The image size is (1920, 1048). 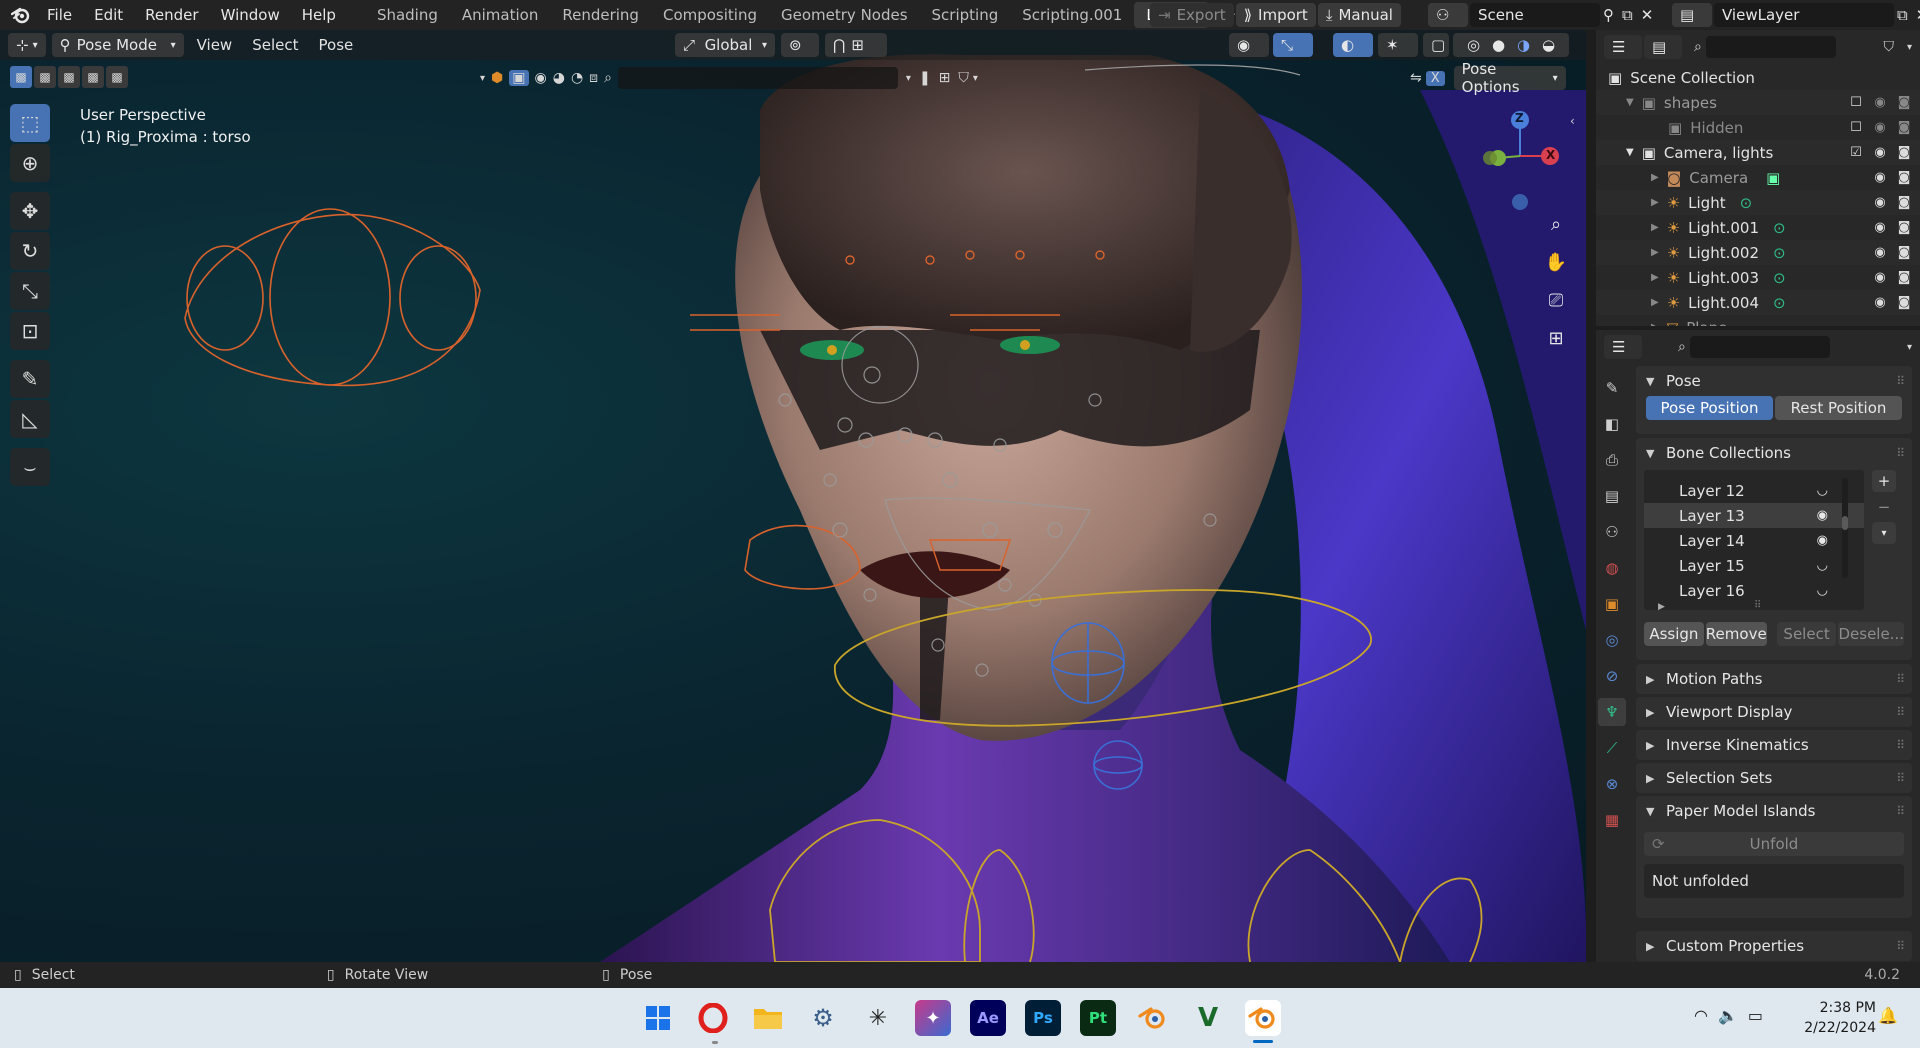 What do you see at coordinates (275, 45) in the screenshot?
I see `menu-select: Select` at bounding box center [275, 45].